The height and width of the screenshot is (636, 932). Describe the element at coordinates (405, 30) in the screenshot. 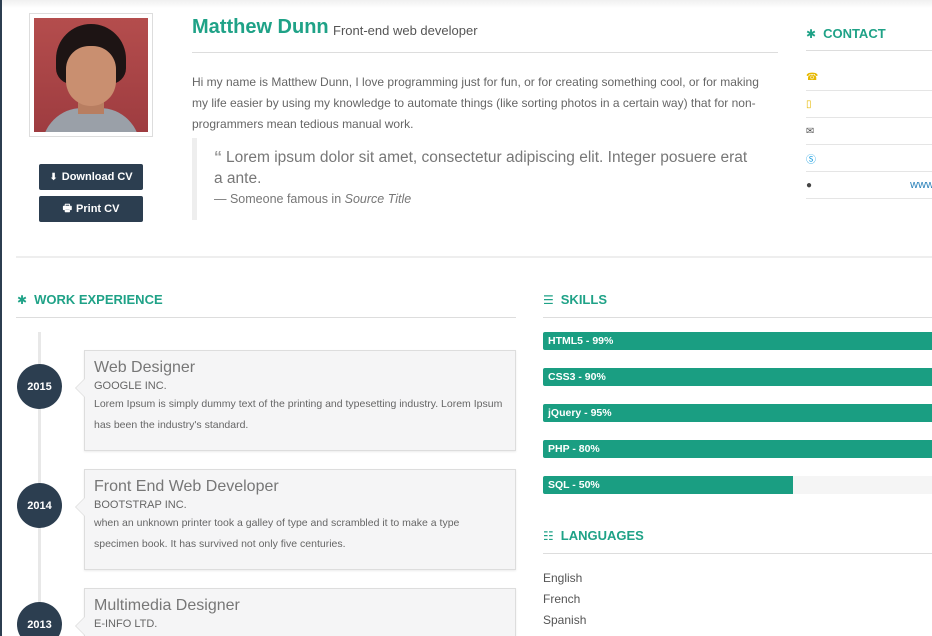

I see `profile-role: Front-end web developer` at that location.